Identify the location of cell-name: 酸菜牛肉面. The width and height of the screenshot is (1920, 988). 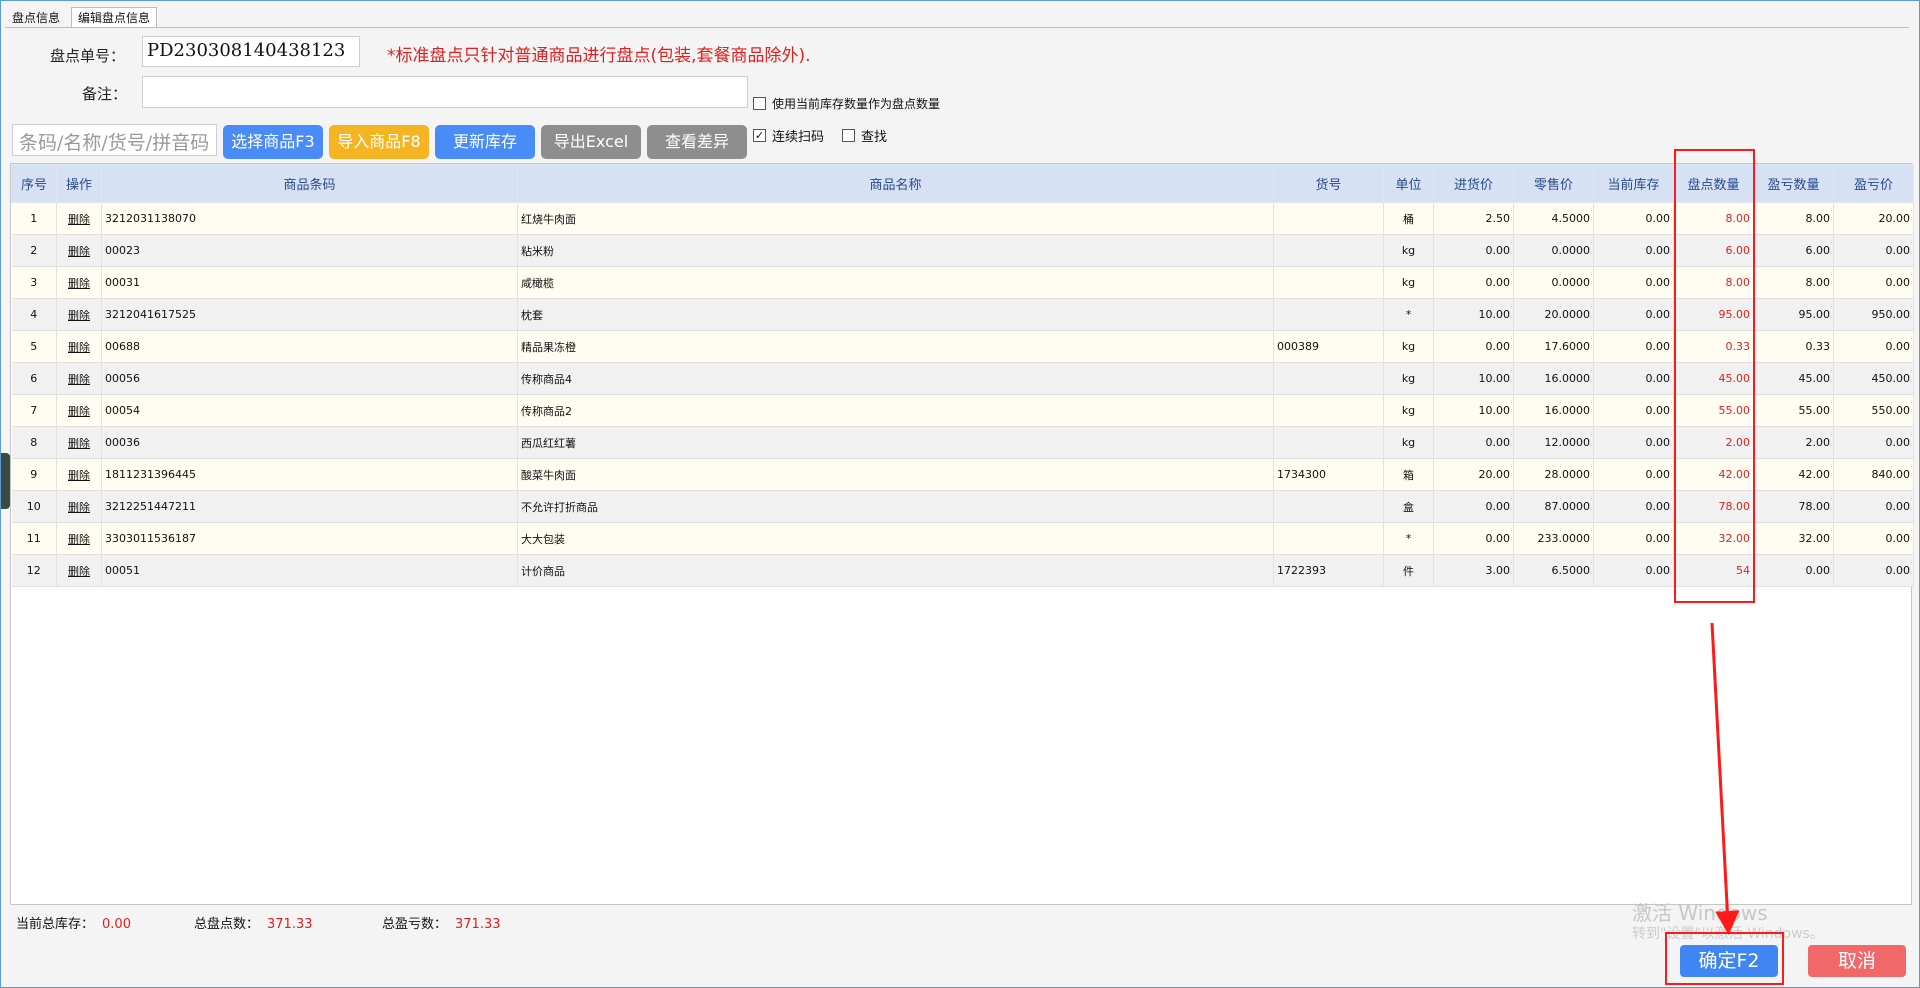
(895, 474).